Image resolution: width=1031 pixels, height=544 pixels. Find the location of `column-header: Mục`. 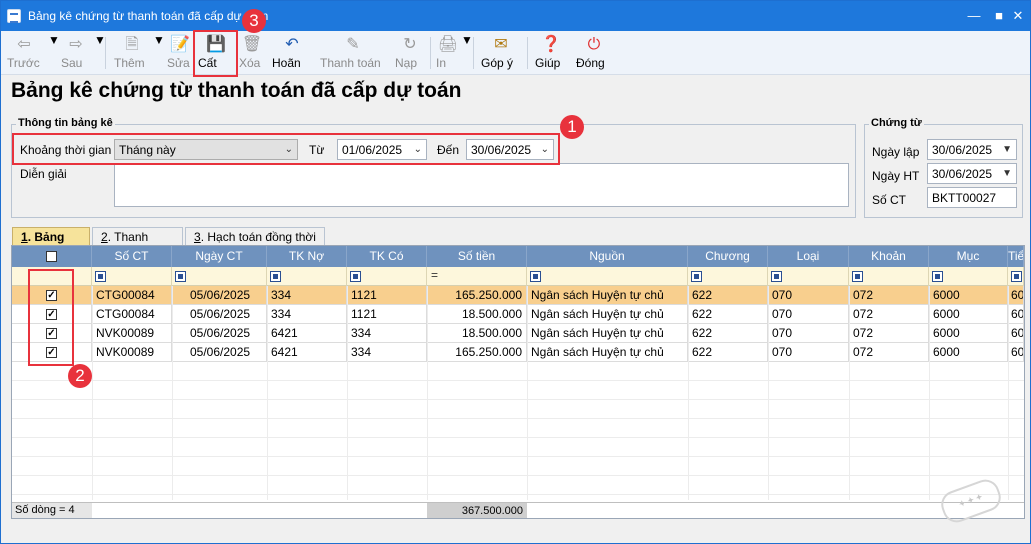

column-header: Mục is located at coordinates (968, 256).